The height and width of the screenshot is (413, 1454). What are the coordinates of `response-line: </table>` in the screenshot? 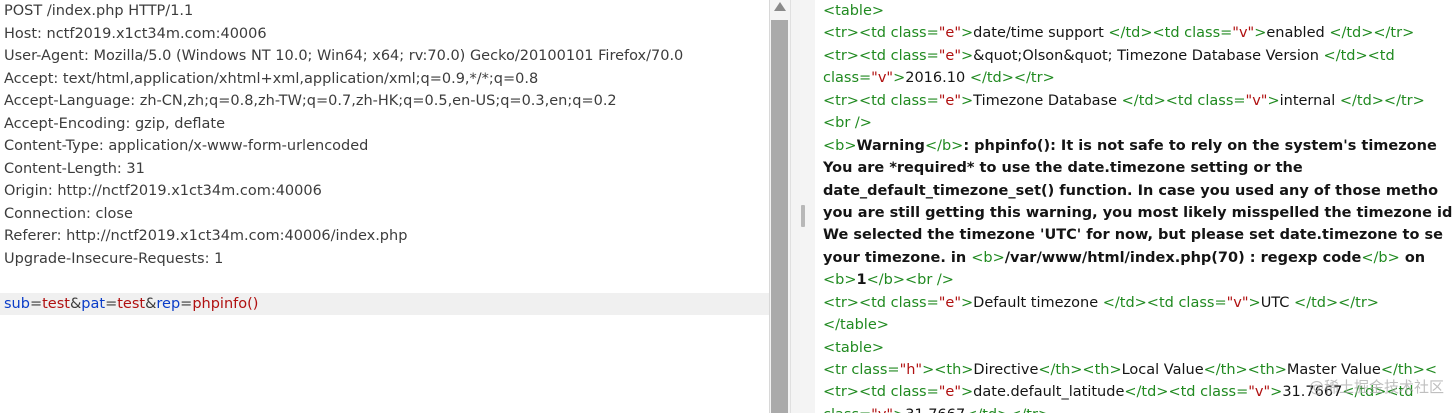 It's located at (1134, 325).